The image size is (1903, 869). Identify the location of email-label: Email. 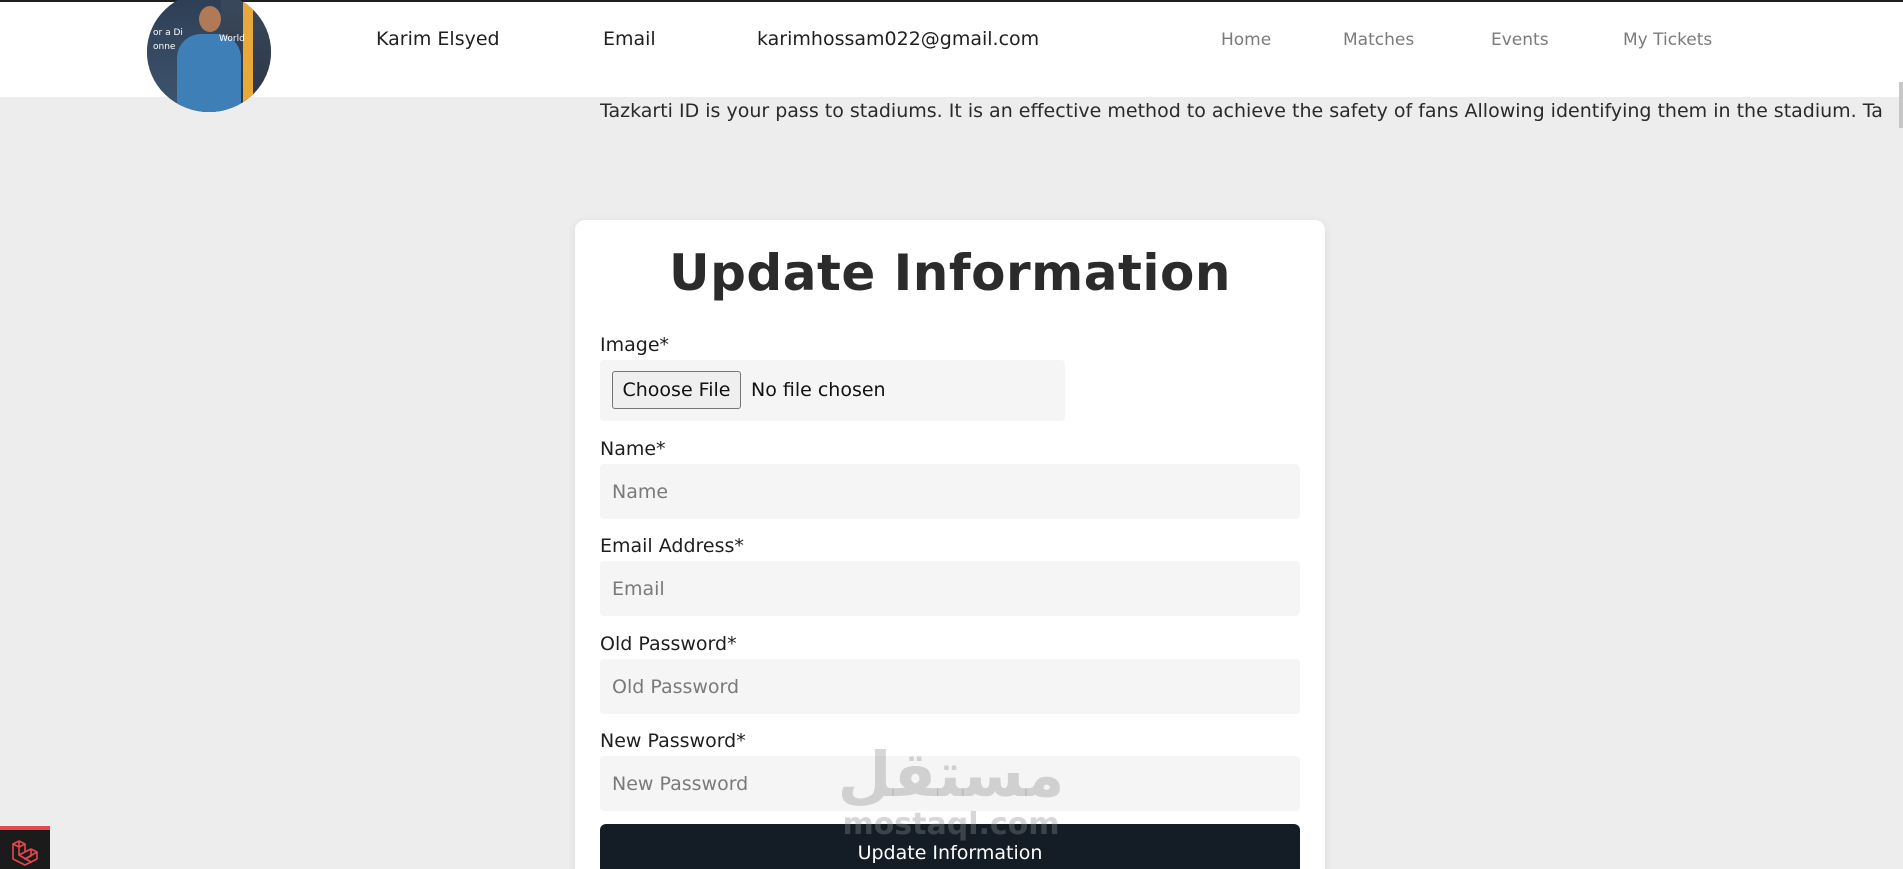
(629, 39).